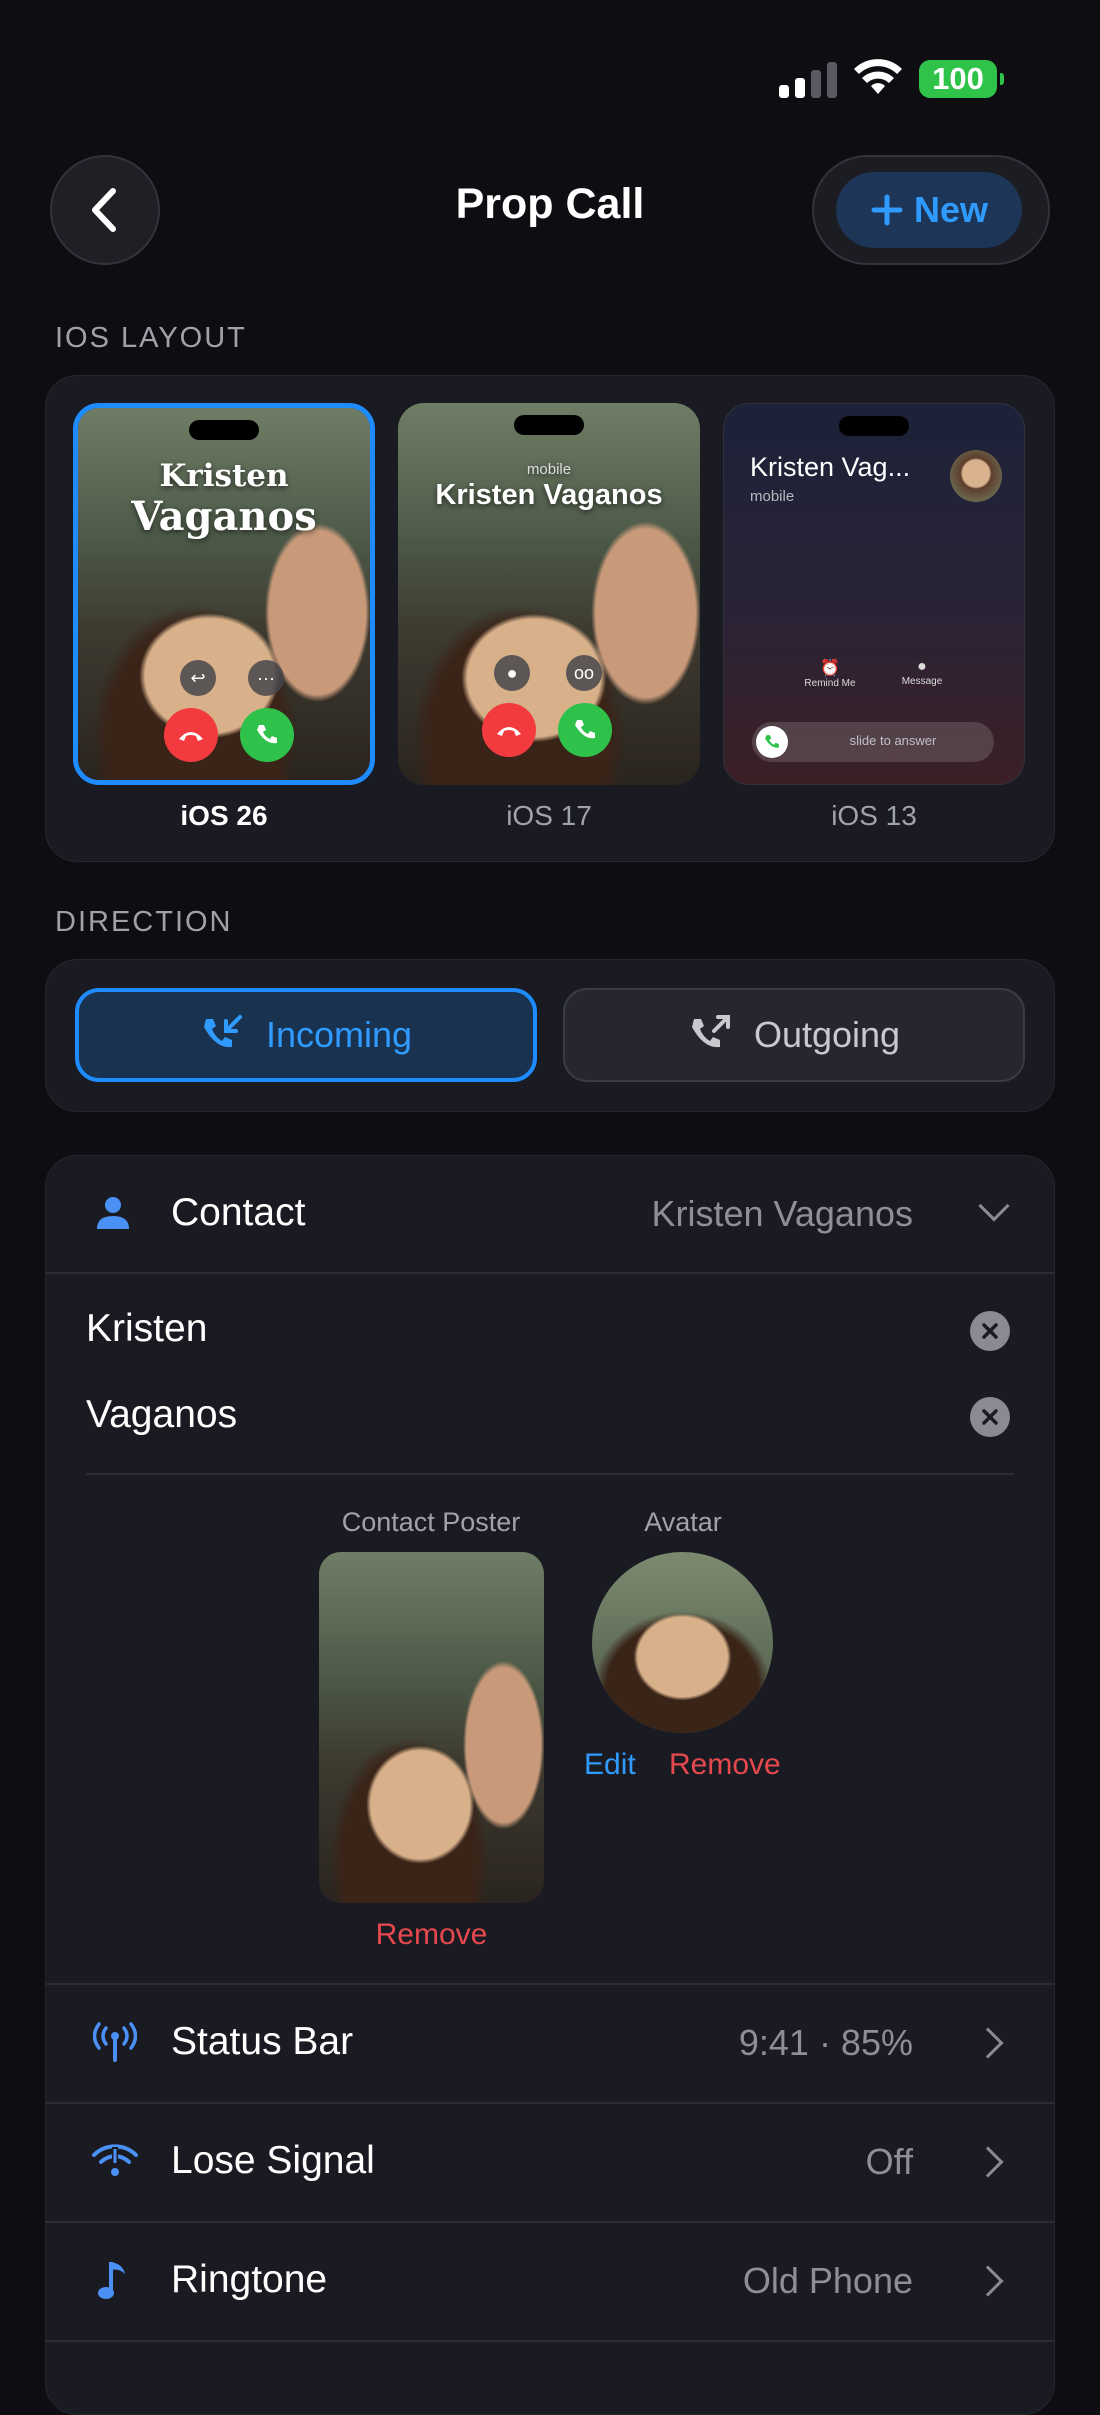 This screenshot has height=2415, width=1100. What do you see at coordinates (266, 678) in the screenshot?
I see `more-icon: ···` at bounding box center [266, 678].